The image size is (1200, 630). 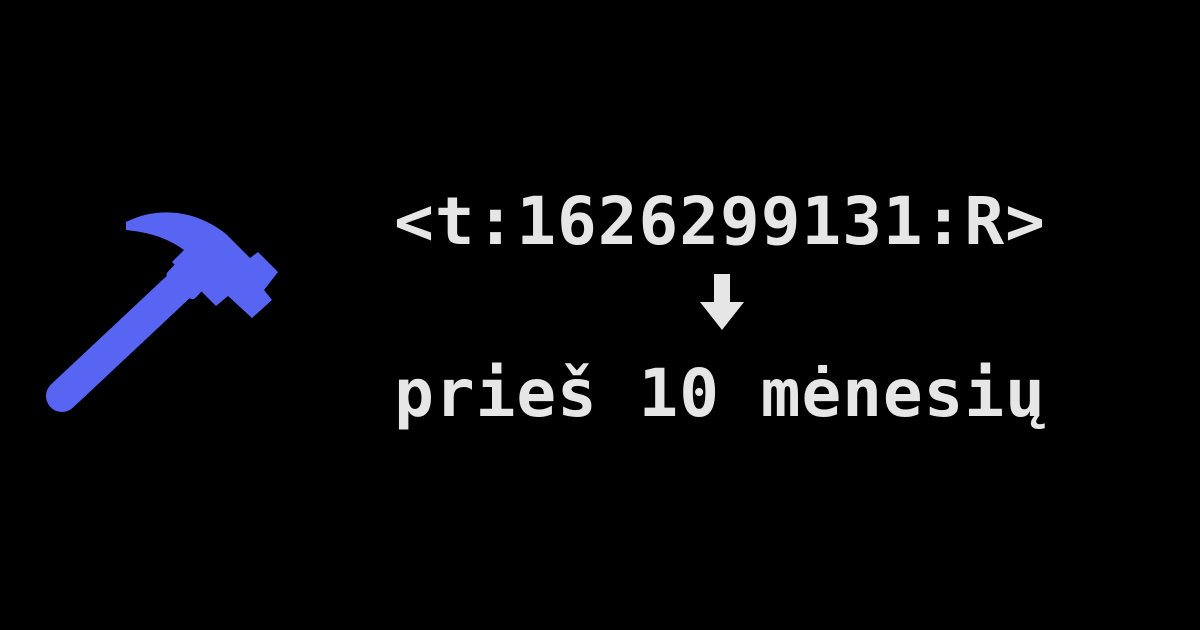 I want to click on hammer-icon, so click(x=162, y=312).